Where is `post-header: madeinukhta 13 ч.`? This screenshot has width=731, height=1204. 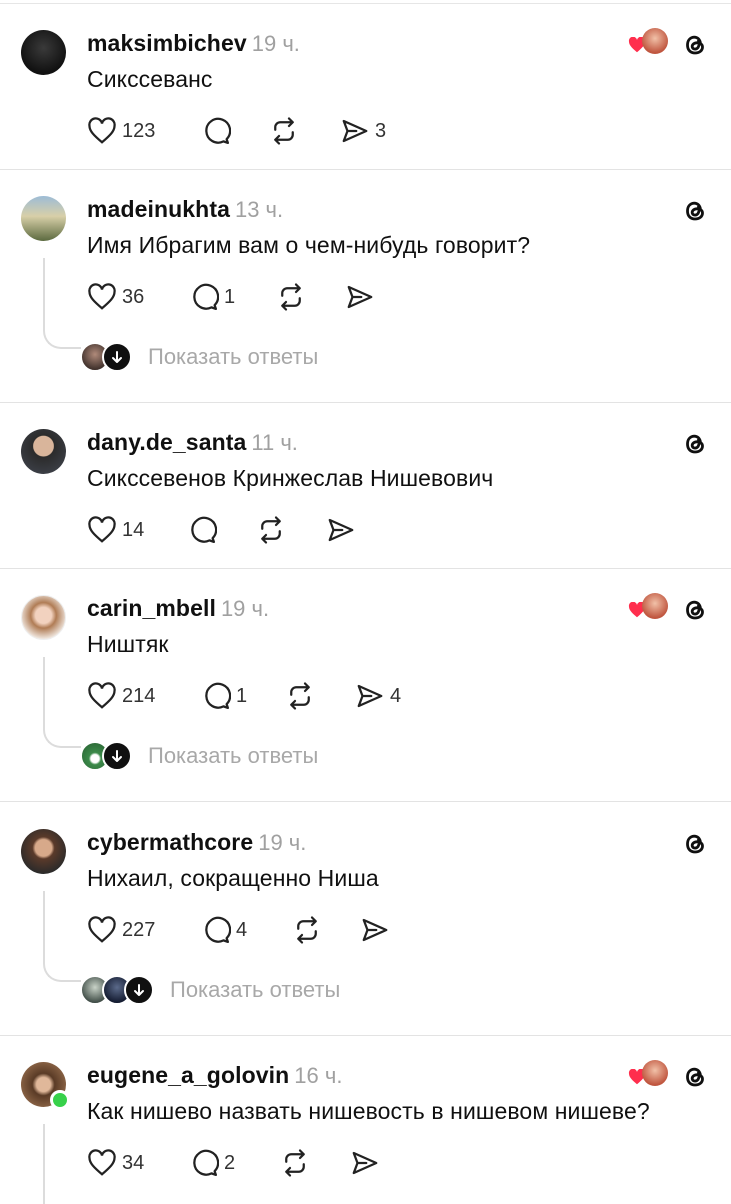
post-header: madeinukhta 13 ч. is located at coordinates (185, 211).